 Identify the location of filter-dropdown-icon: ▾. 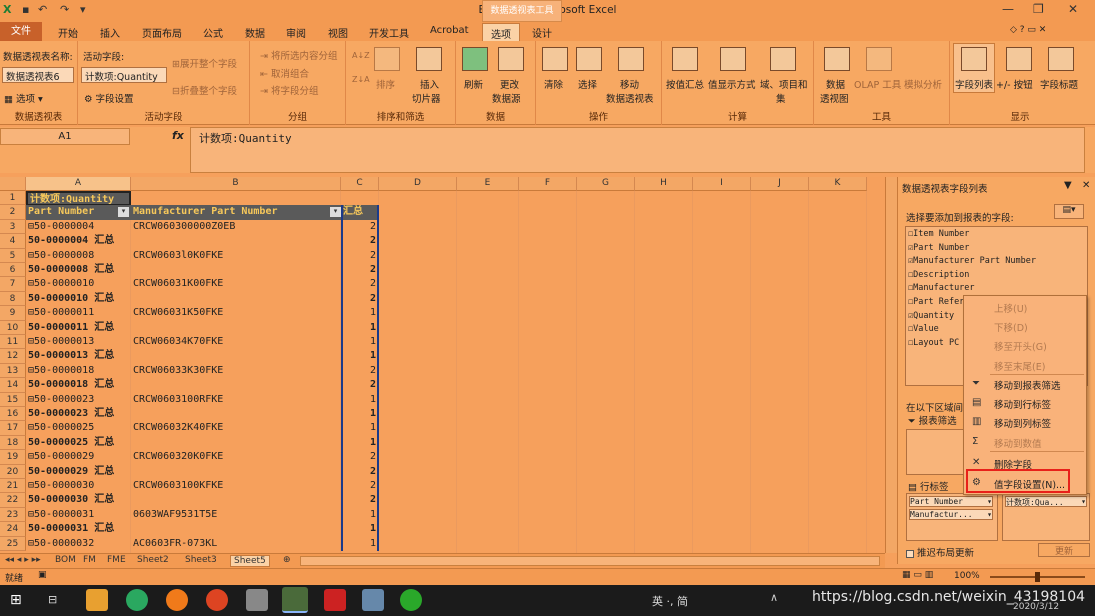
(123, 212).